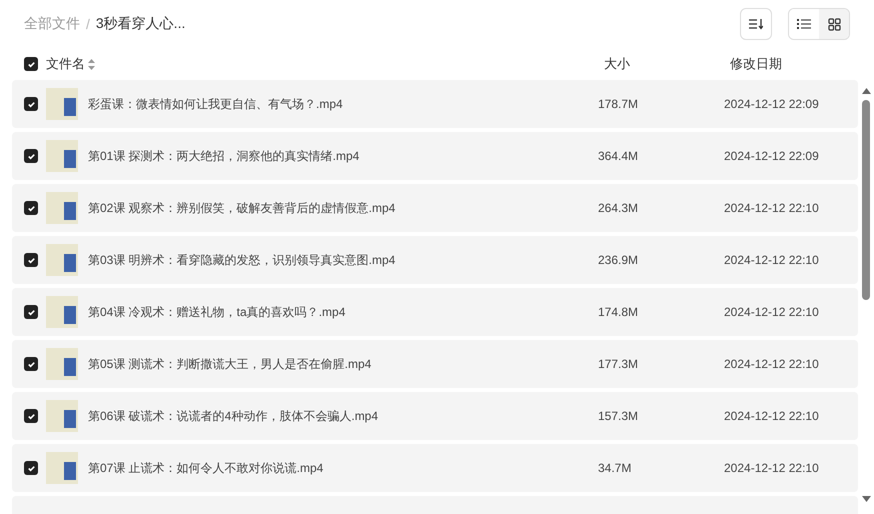 The image size is (874, 514). Describe the element at coordinates (234, 416) in the screenshot. I see `file-name: 第06课 破谎术：说谎者的4种动作，肢体不会骗人.mp4` at that location.